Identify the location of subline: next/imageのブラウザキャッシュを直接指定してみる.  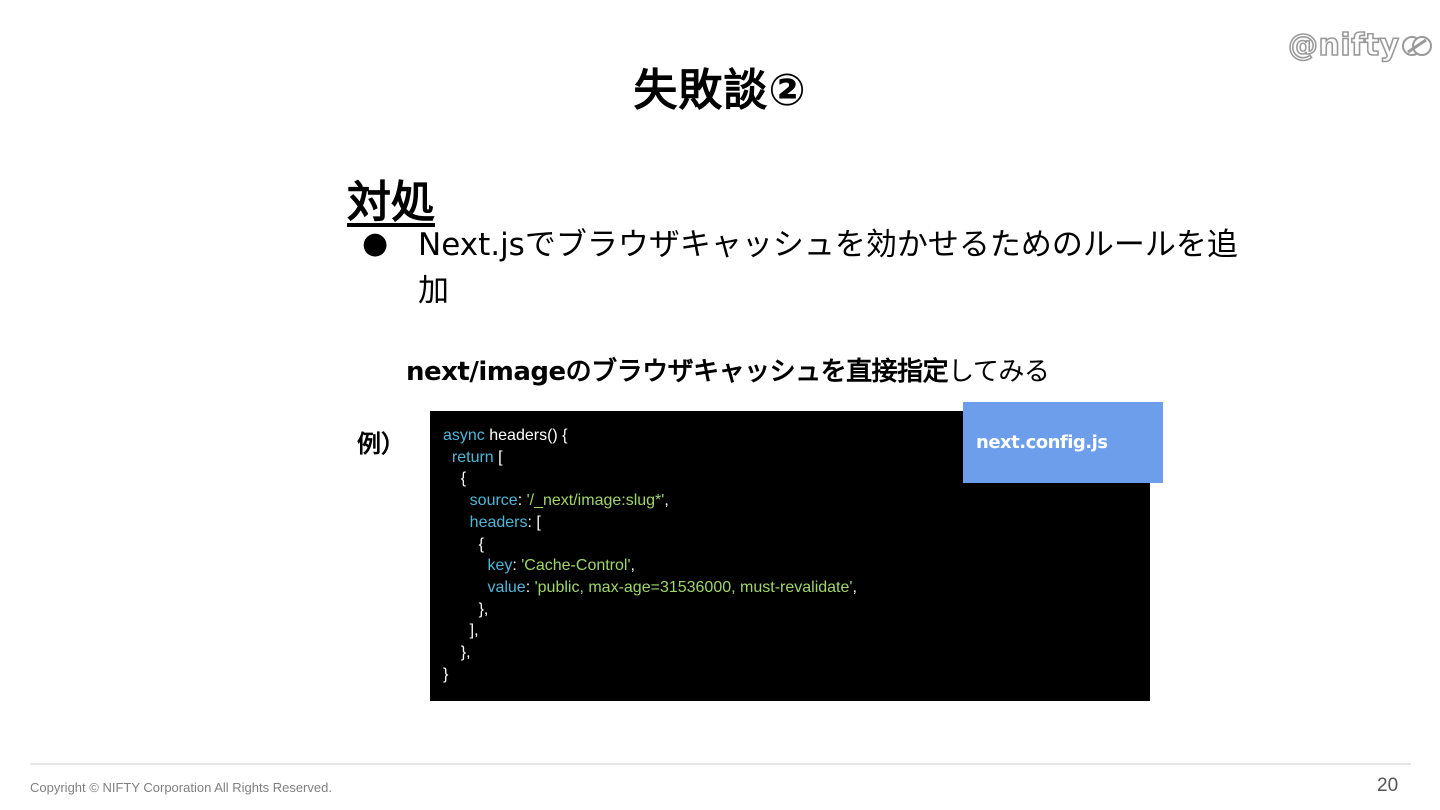
(728, 369).